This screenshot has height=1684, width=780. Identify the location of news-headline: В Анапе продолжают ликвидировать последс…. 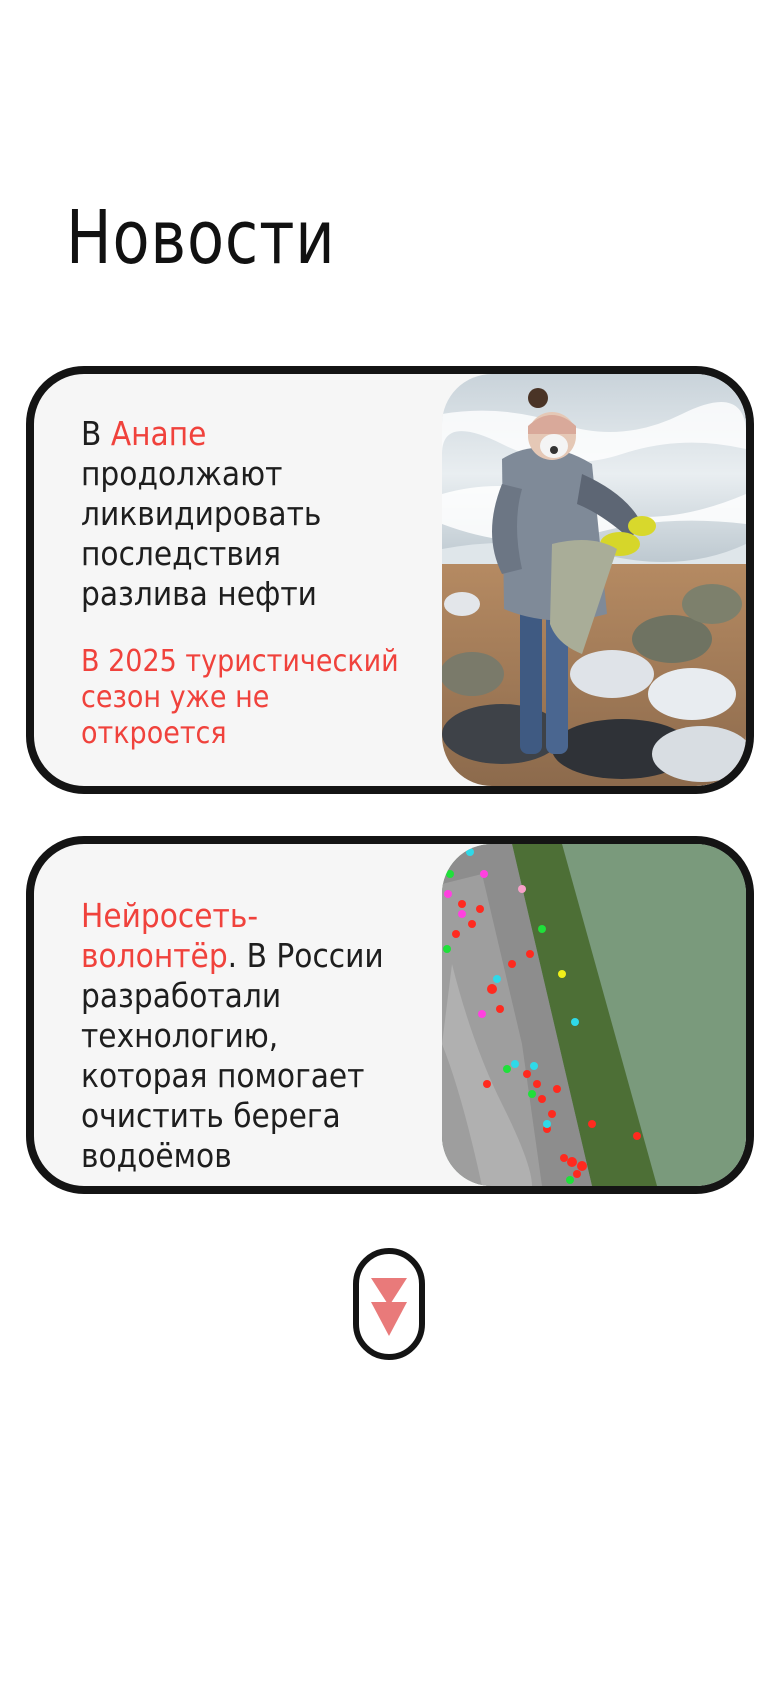
(234, 514).